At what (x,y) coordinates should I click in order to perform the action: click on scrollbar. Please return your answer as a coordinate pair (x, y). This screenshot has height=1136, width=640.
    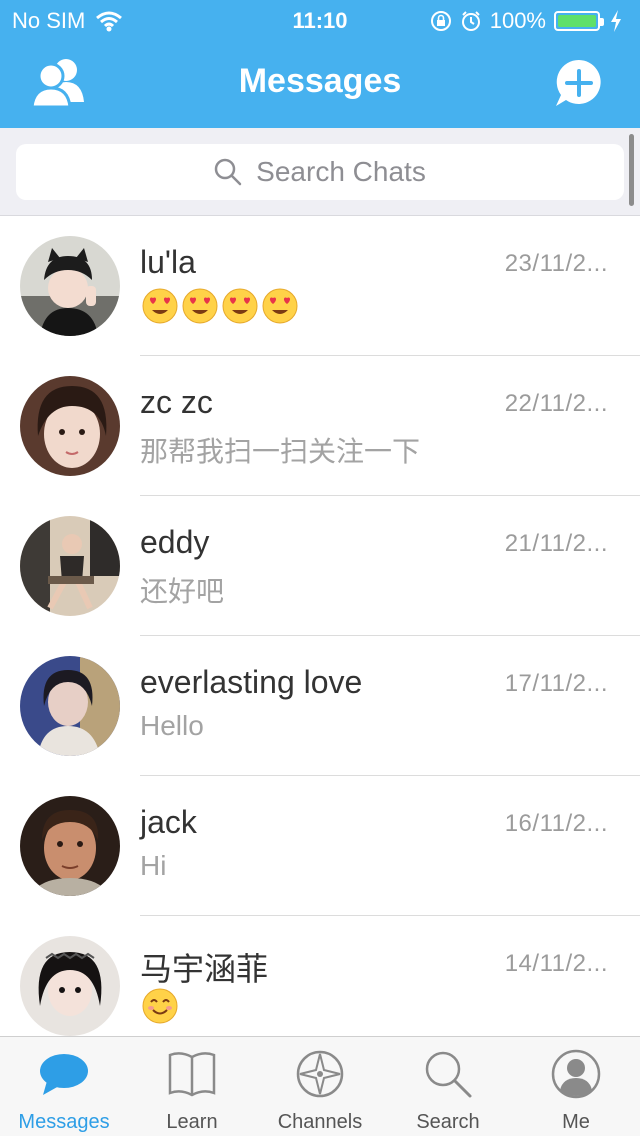
    Looking at the image, I should click on (631, 170).